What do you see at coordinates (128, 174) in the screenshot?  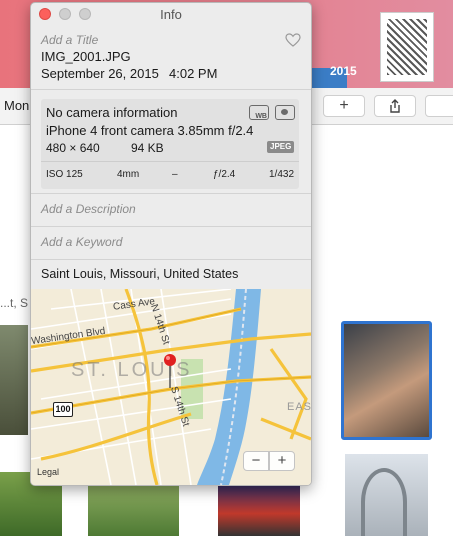 I see `exif-focal-length: 4mm` at bounding box center [128, 174].